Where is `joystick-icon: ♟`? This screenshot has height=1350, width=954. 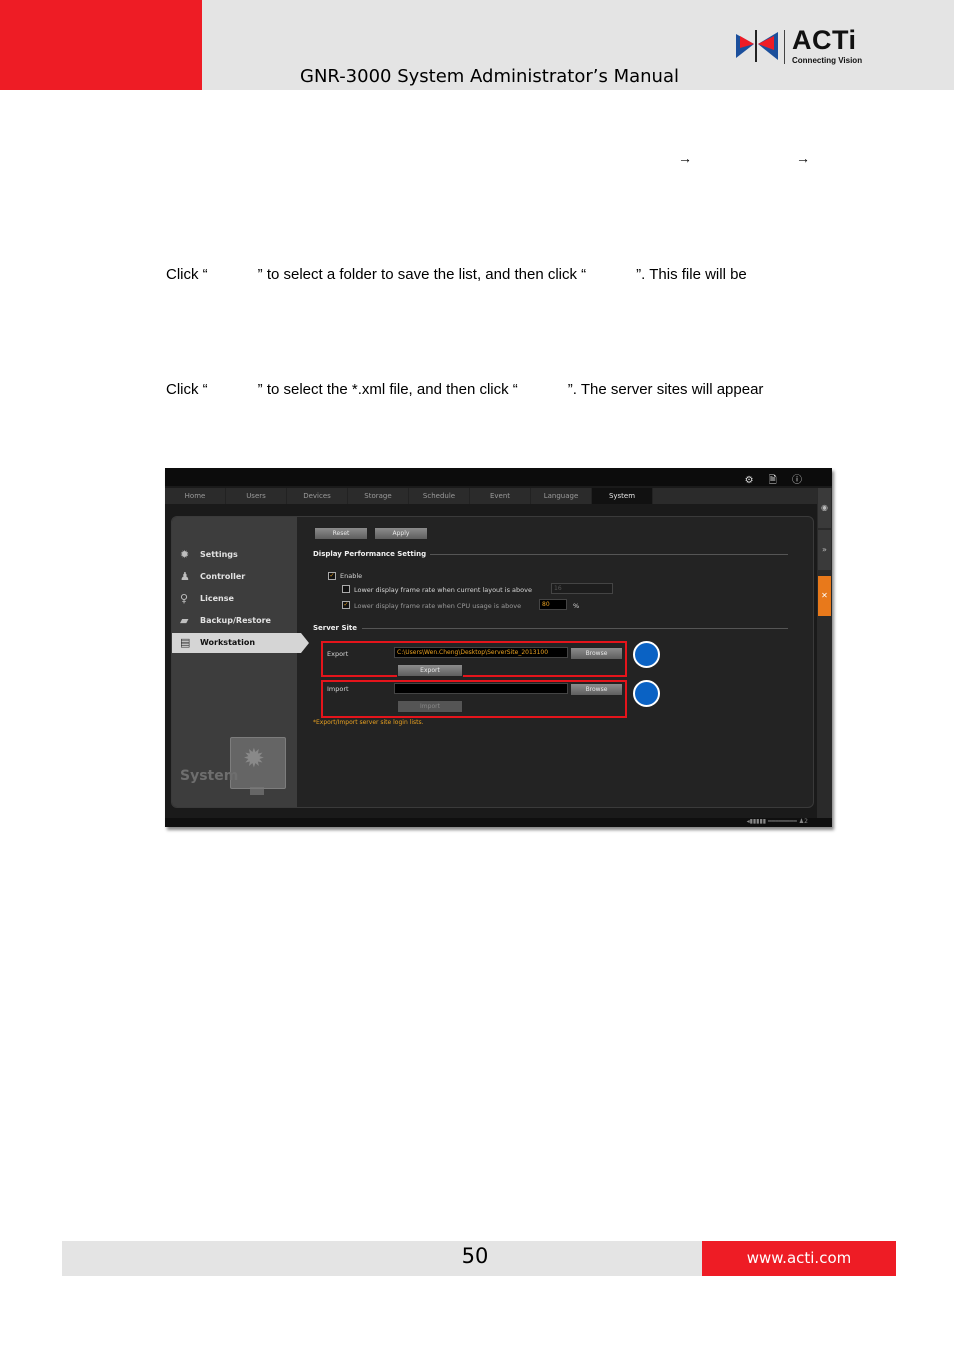 joystick-icon: ♟ is located at coordinates (185, 576).